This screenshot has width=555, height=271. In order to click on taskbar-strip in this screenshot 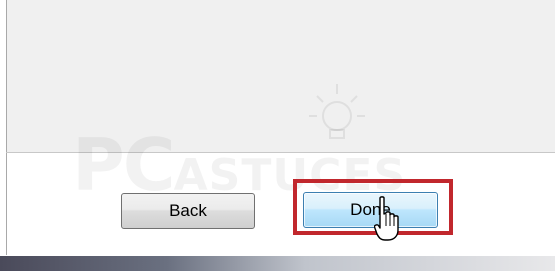, I will do `click(277, 263)`.